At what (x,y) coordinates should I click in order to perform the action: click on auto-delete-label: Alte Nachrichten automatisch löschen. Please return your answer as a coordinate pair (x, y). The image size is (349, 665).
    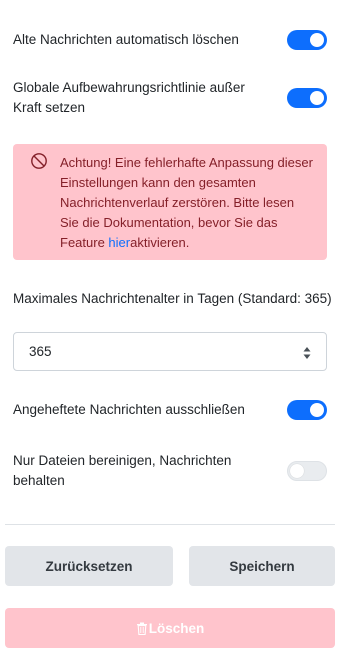
    Looking at the image, I should click on (126, 39).